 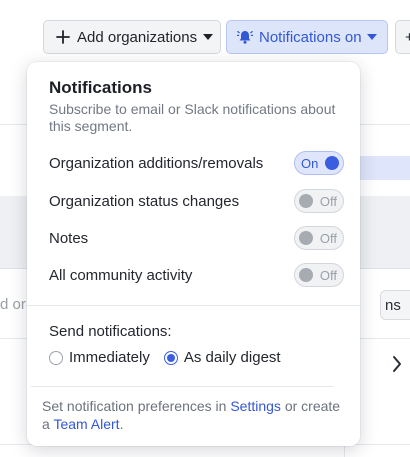 I want to click on radio-label: As daily digest, so click(x=232, y=357).